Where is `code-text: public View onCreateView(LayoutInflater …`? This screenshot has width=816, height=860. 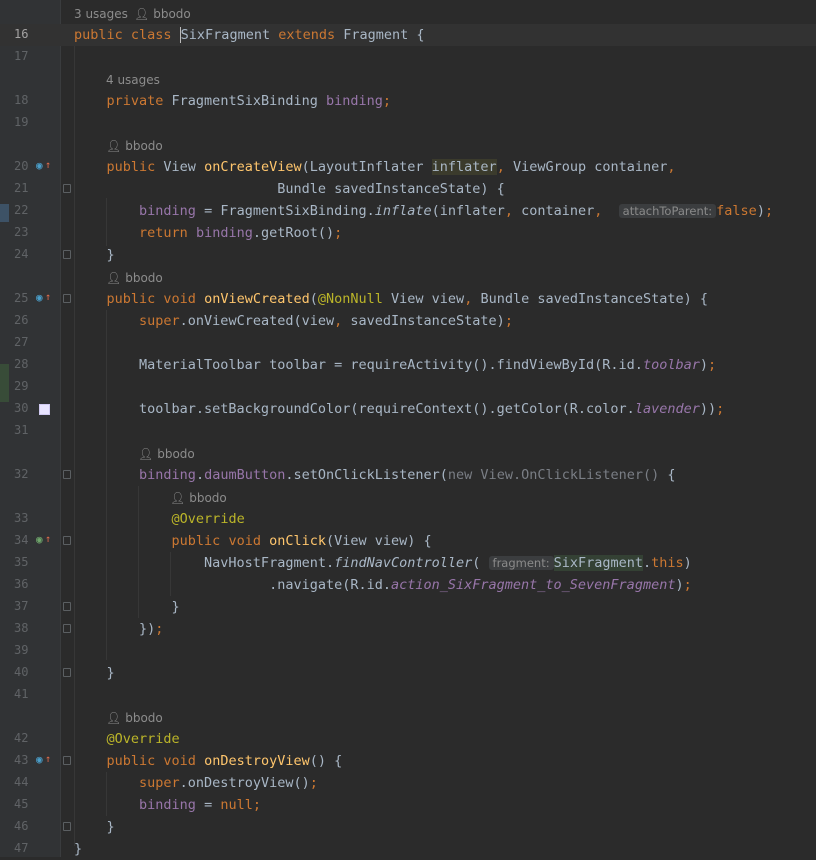 code-text: public View onCreateView(LayoutInflater … is located at coordinates (375, 167).